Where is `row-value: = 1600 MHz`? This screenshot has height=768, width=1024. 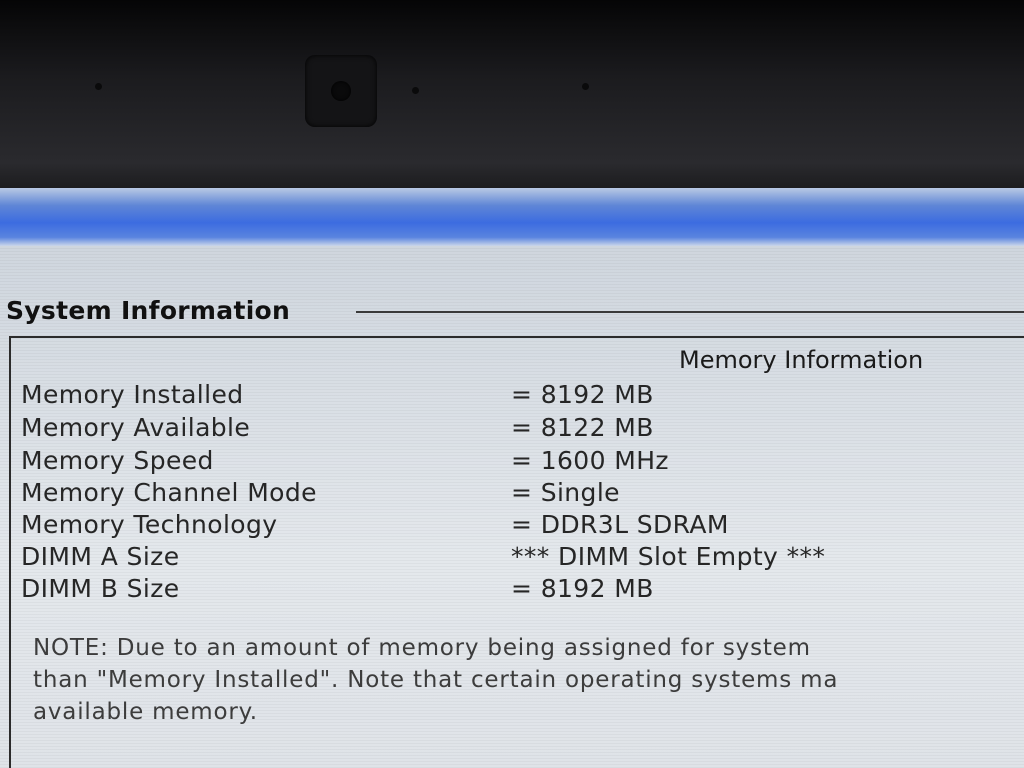
row-value: = 1600 MHz is located at coordinates (590, 460).